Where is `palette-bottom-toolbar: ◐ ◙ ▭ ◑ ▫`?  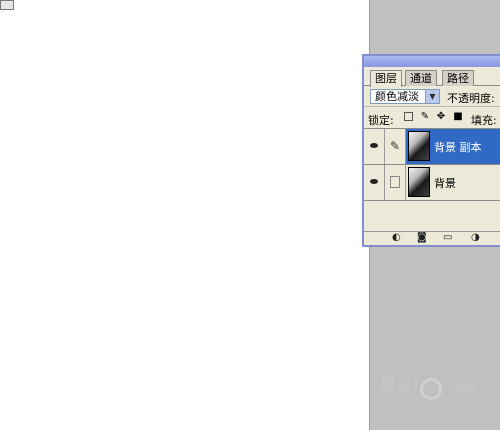
palette-bottom-toolbar: ◐ ◙ ▭ ◑ ▫ is located at coordinates (432, 238).